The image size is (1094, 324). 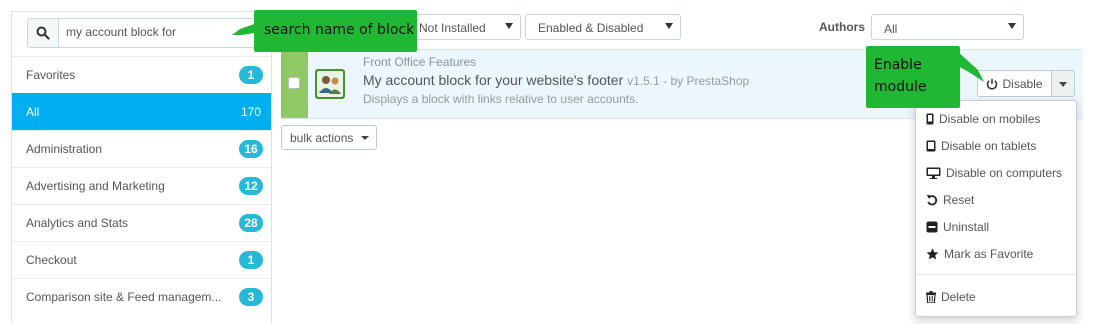 I want to click on menu-item-label: Disable on mobiles, so click(x=990, y=119).